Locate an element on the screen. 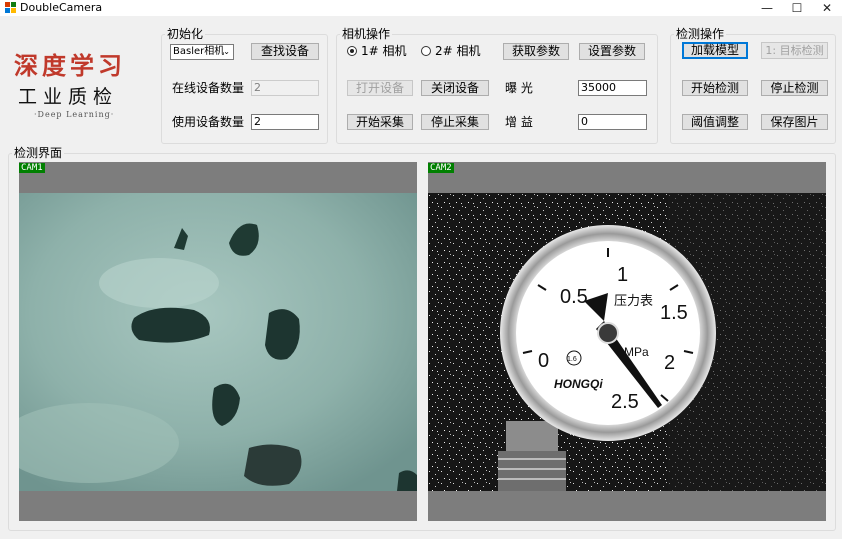 The height and width of the screenshot is (539, 842). gauge-label-15: 1.5 is located at coordinates (674, 313).